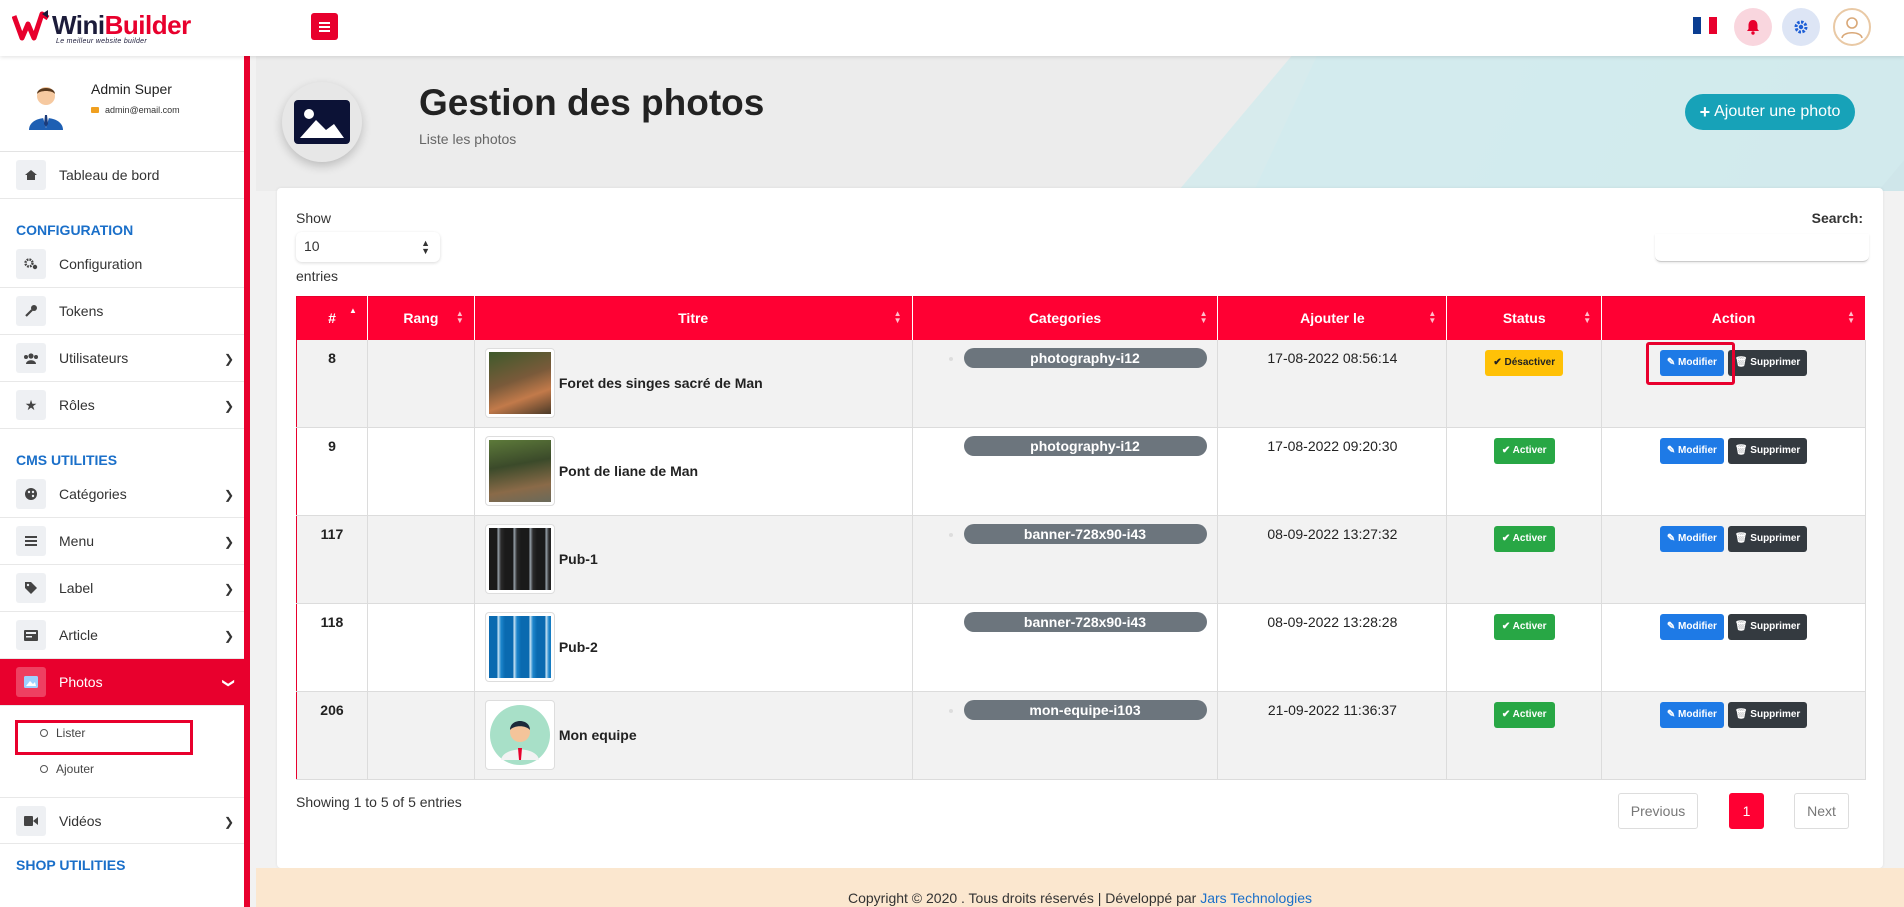  What do you see at coordinates (1690, 363) in the screenshot?
I see `highlight-edit-button` at bounding box center [1690, 363].